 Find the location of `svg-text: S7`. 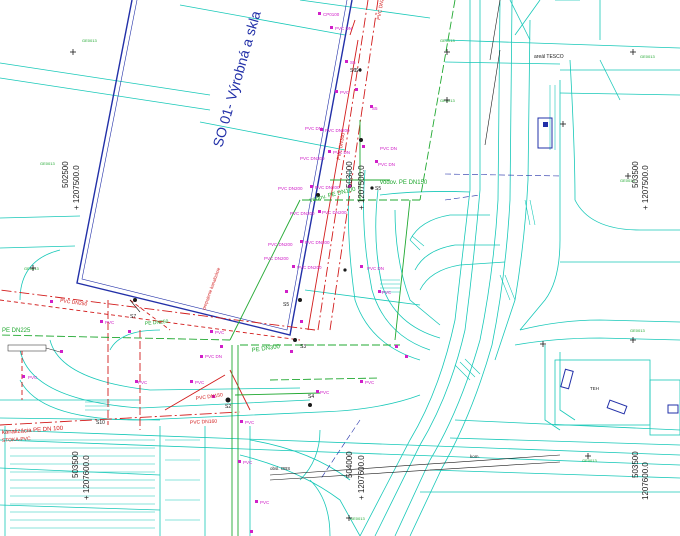

svg-text: S7 is located at coordinates (133, 317).